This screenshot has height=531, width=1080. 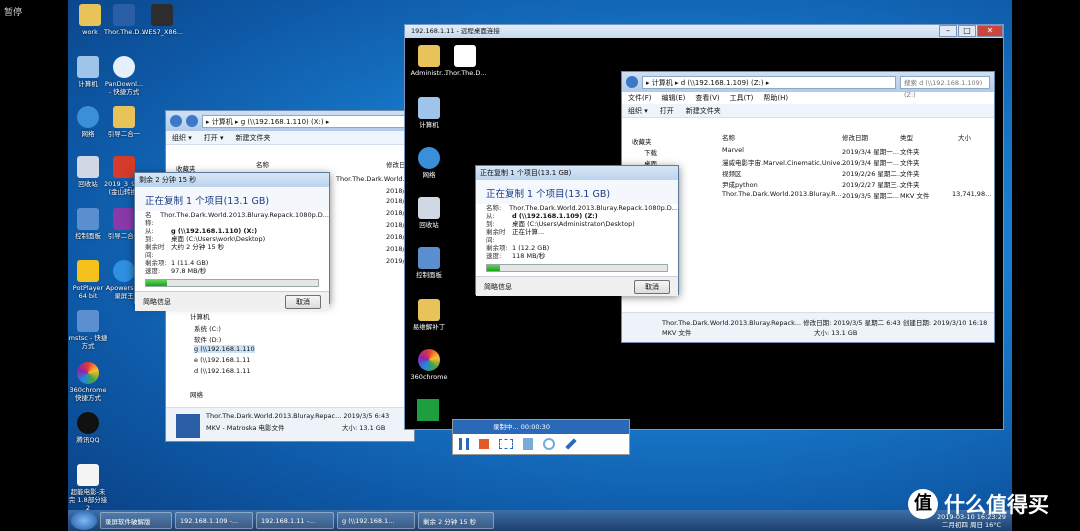 What do you see at coordinates (541, 437) in the screenshot?
I see `screen-recorder-toolbar: 录制中... 00:00:30` at bounding box center [541, 437].